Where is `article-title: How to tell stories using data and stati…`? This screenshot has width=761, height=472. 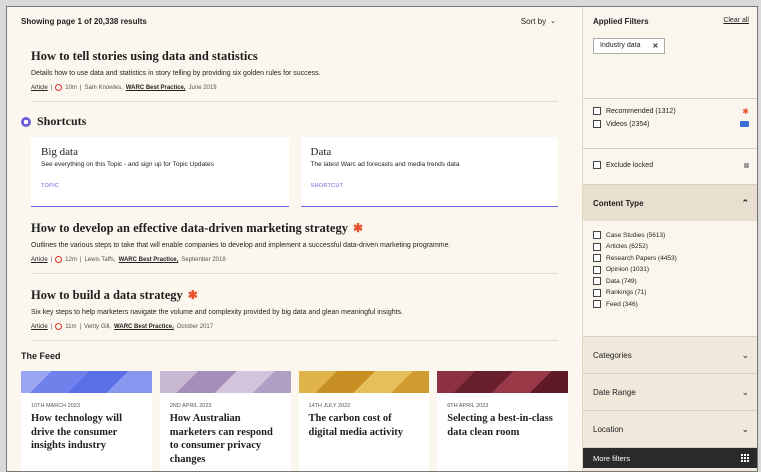
article-title: How to tell stories using data and stati… is located at coordinates (294, 56).